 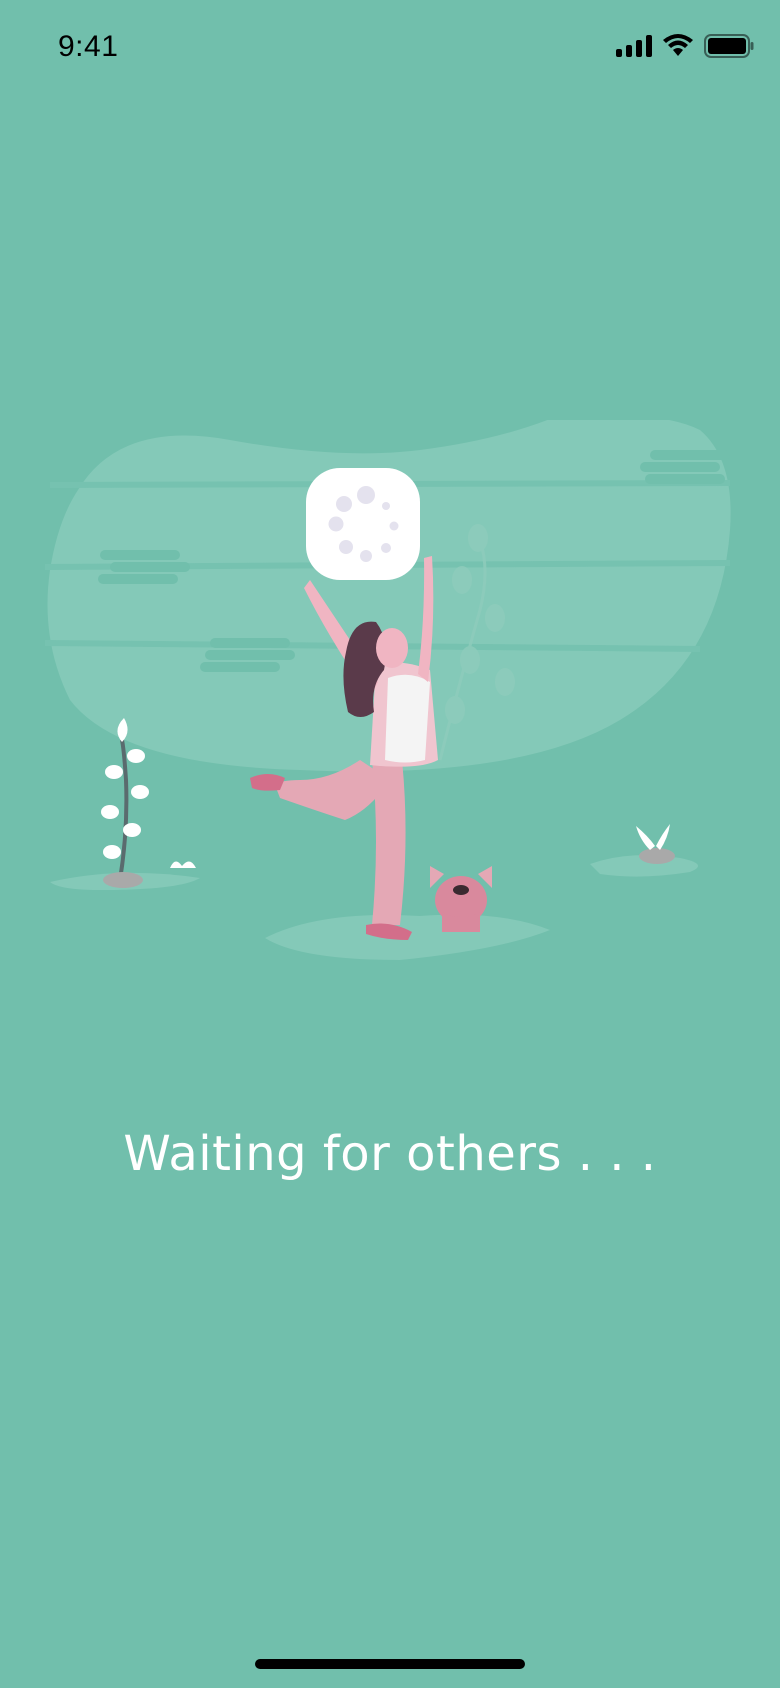 I want to click on battery-icon, so click(x=729, y=46).